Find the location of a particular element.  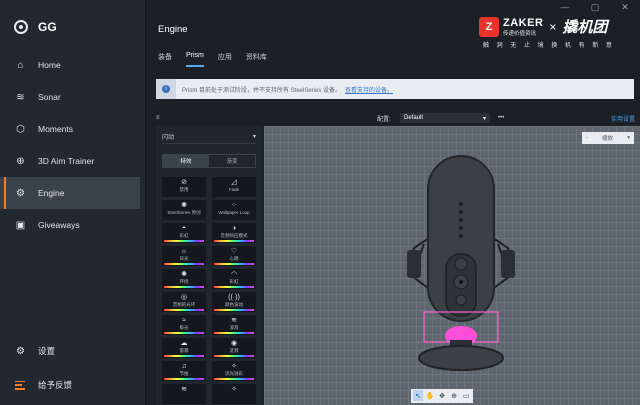

effect-icon: ◠ is located at coordinates (234, 274).